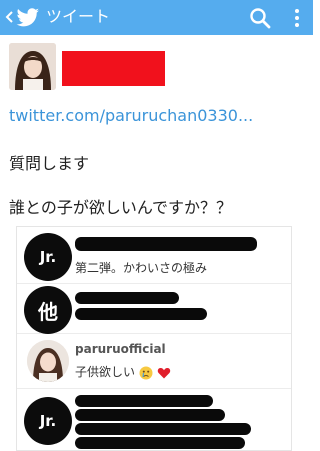  I want to click on paruruofficial-avatar, so click(48, 361).